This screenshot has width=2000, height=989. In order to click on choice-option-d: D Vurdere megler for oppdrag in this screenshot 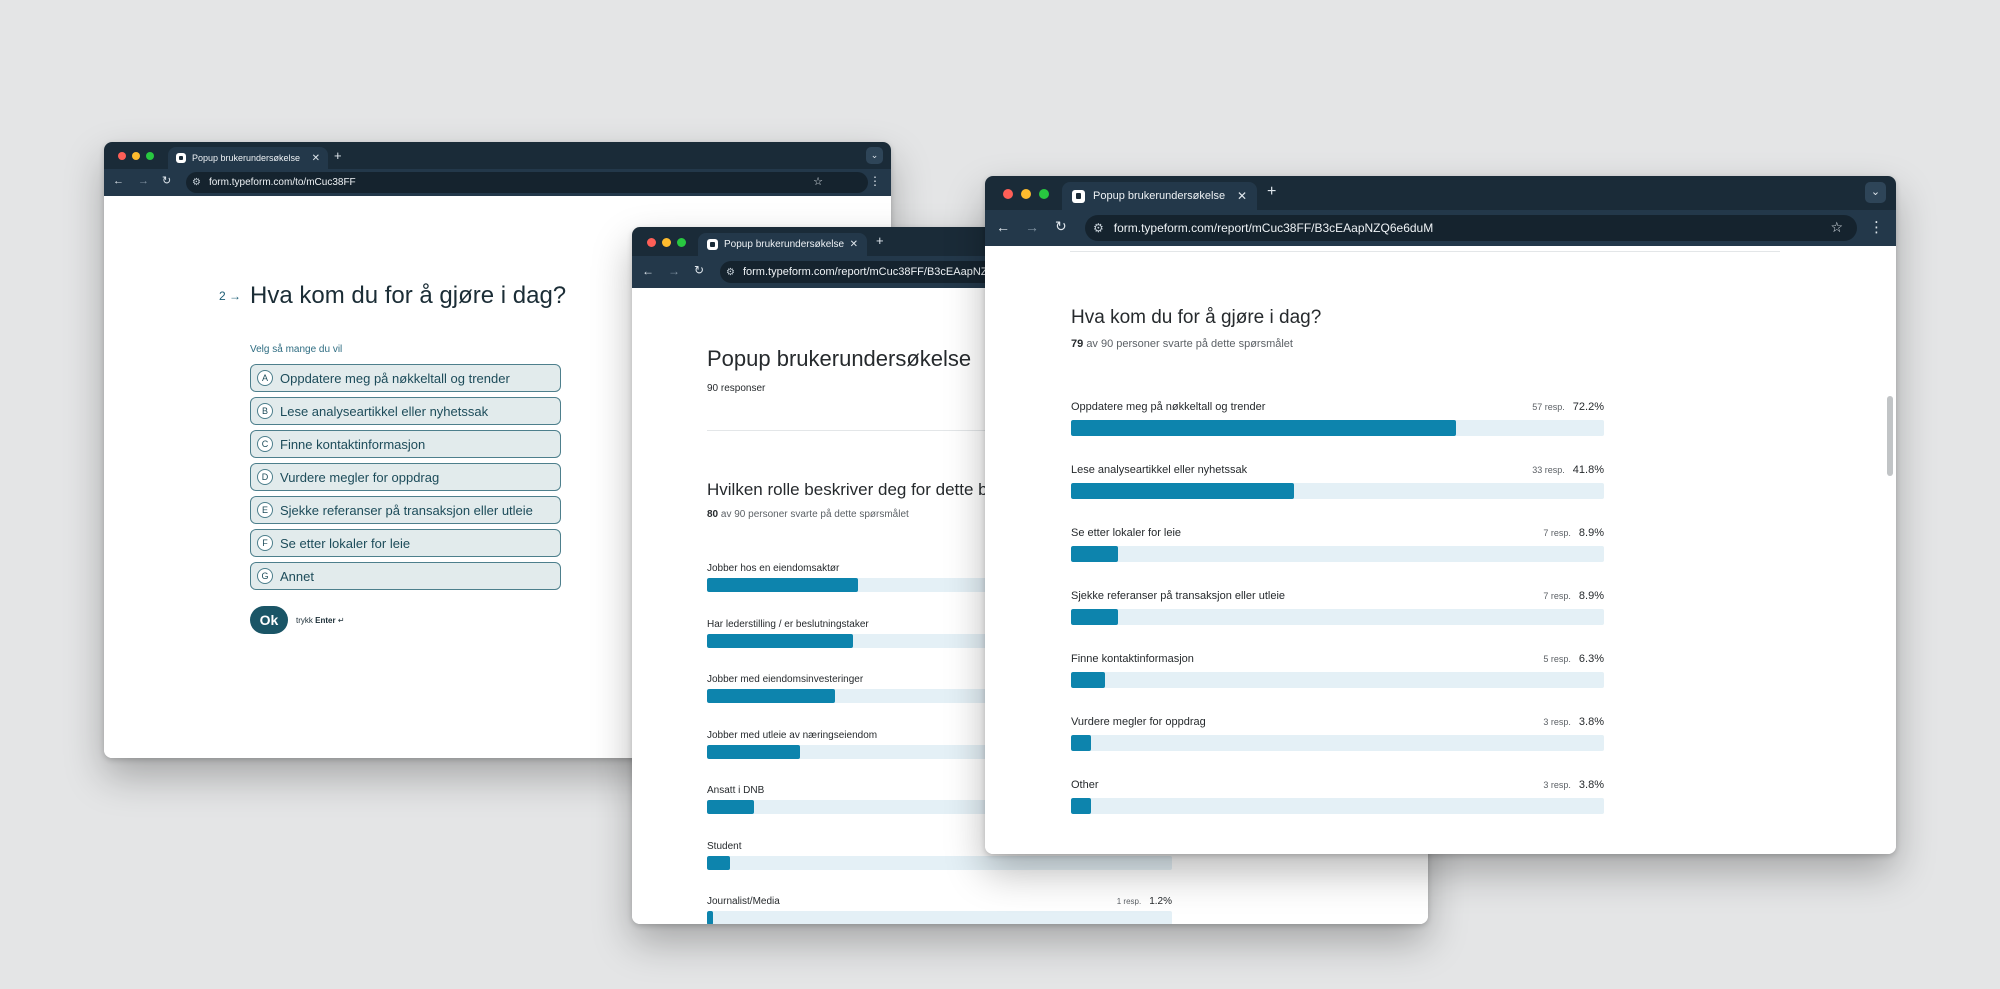, I will do `click(405, 477)`.